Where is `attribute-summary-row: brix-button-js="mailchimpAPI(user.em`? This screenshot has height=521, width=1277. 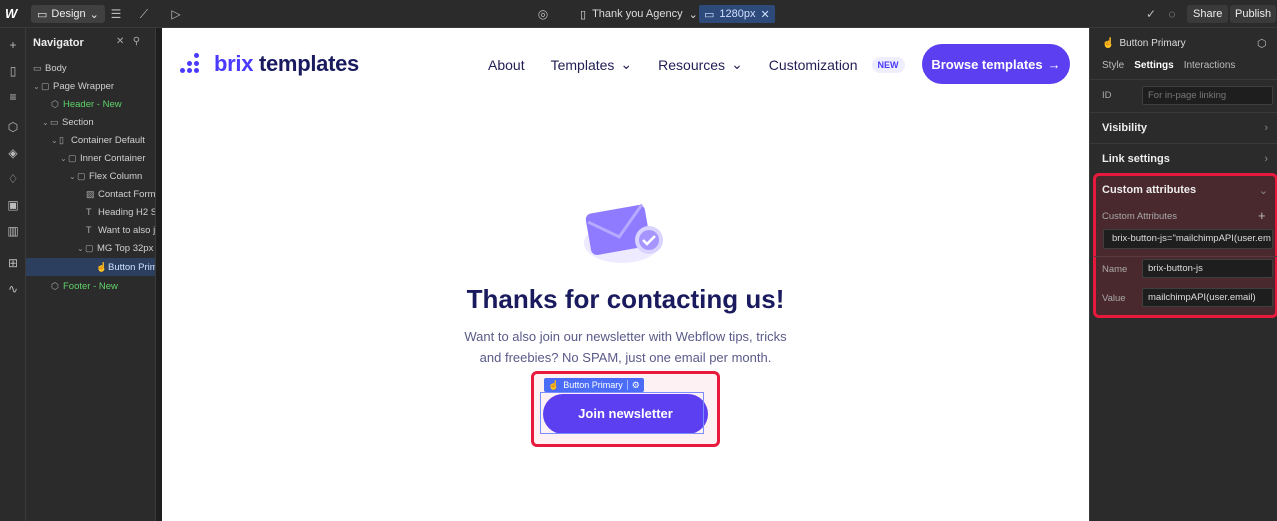
attribute-summary-row: brix-button-js="mailchimpAPI(user.em is located at coordinates (1188, 239).